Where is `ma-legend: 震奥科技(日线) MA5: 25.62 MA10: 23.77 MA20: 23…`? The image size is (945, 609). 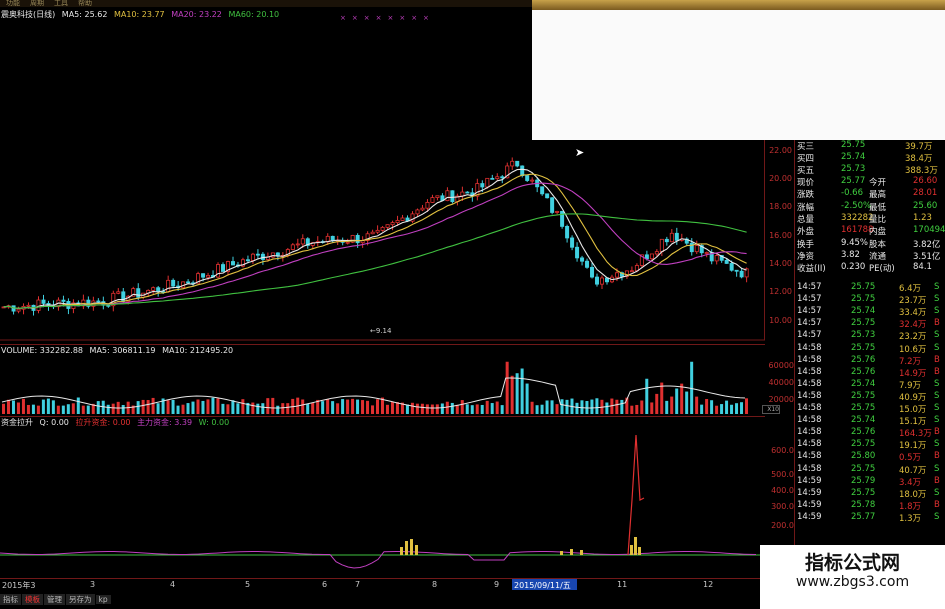 ma-legend: 震奥科技(日线) MA5: 25.62 MA10: 23.77 MA20: 23… is located at coordinates (142, 15).